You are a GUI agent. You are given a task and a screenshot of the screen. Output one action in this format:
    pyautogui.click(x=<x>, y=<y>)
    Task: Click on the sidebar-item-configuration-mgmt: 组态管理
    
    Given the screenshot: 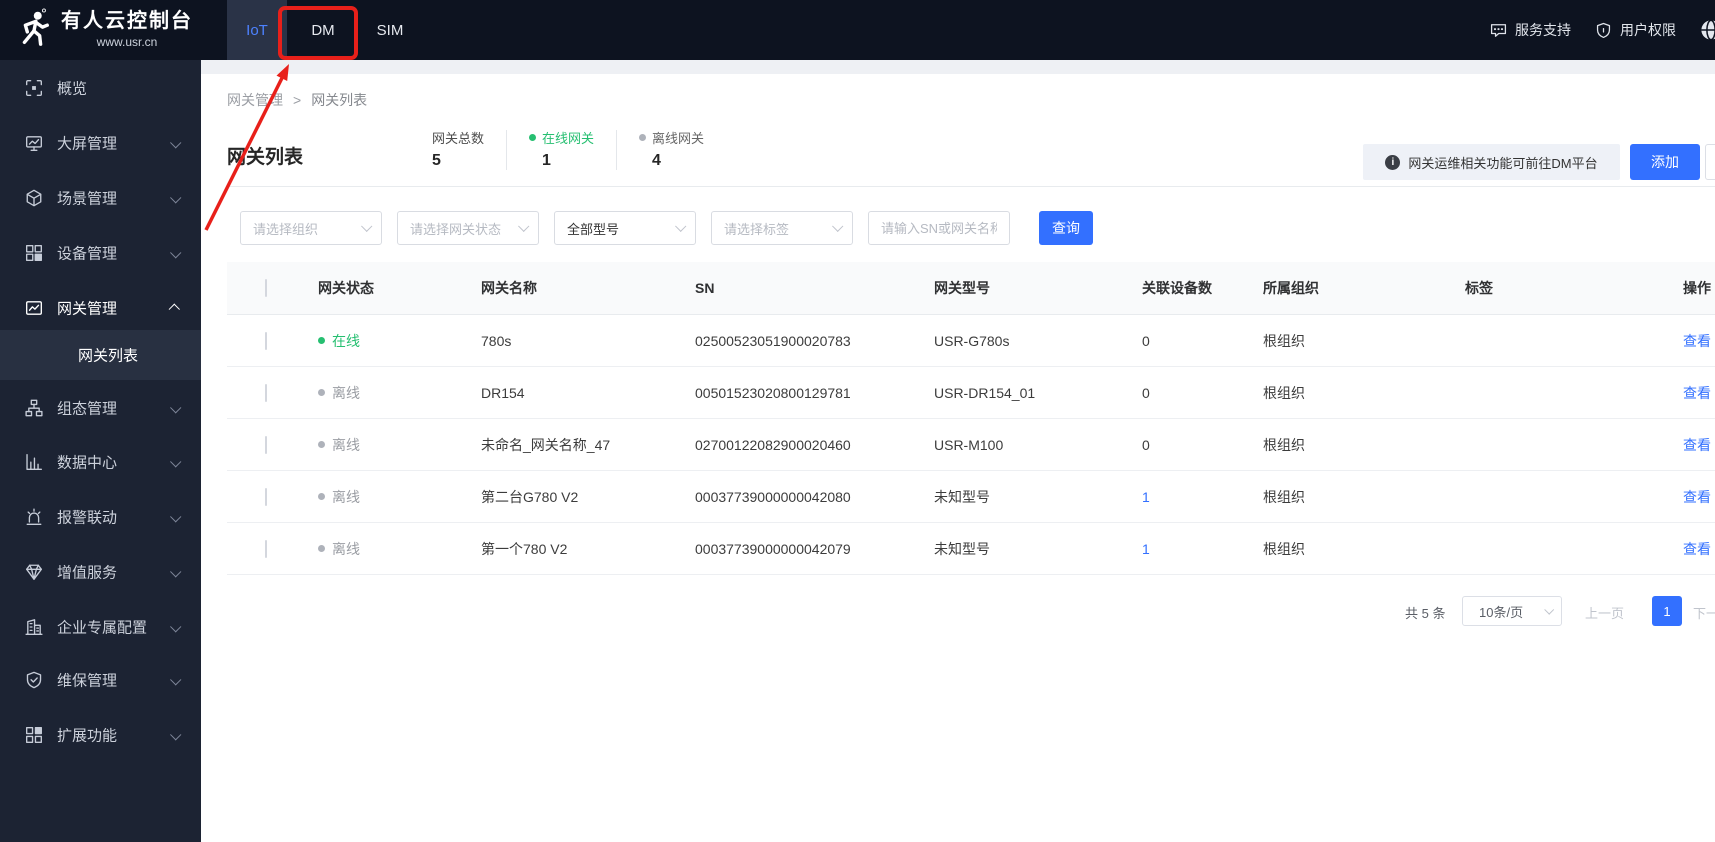 What is the action you would take?
    pyautogui.click(x=100, y=408)
    